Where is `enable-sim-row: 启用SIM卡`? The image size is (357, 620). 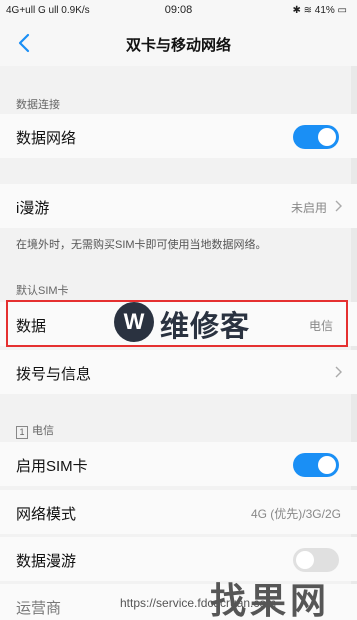
enable-sim-row: 启用SIM卡 is located at coordinates (178, 464).